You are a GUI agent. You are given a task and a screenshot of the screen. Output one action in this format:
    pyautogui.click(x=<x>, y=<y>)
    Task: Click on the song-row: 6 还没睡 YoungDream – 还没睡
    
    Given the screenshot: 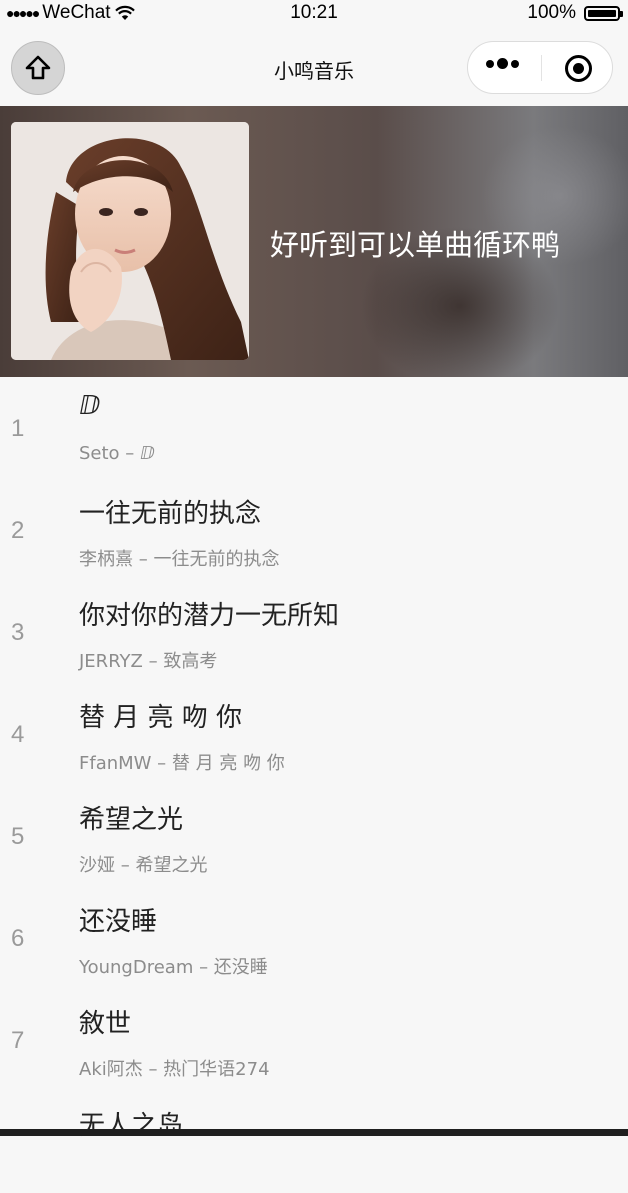 What is the action you would take?
    pyautogui.click(x=314, y=938)
    